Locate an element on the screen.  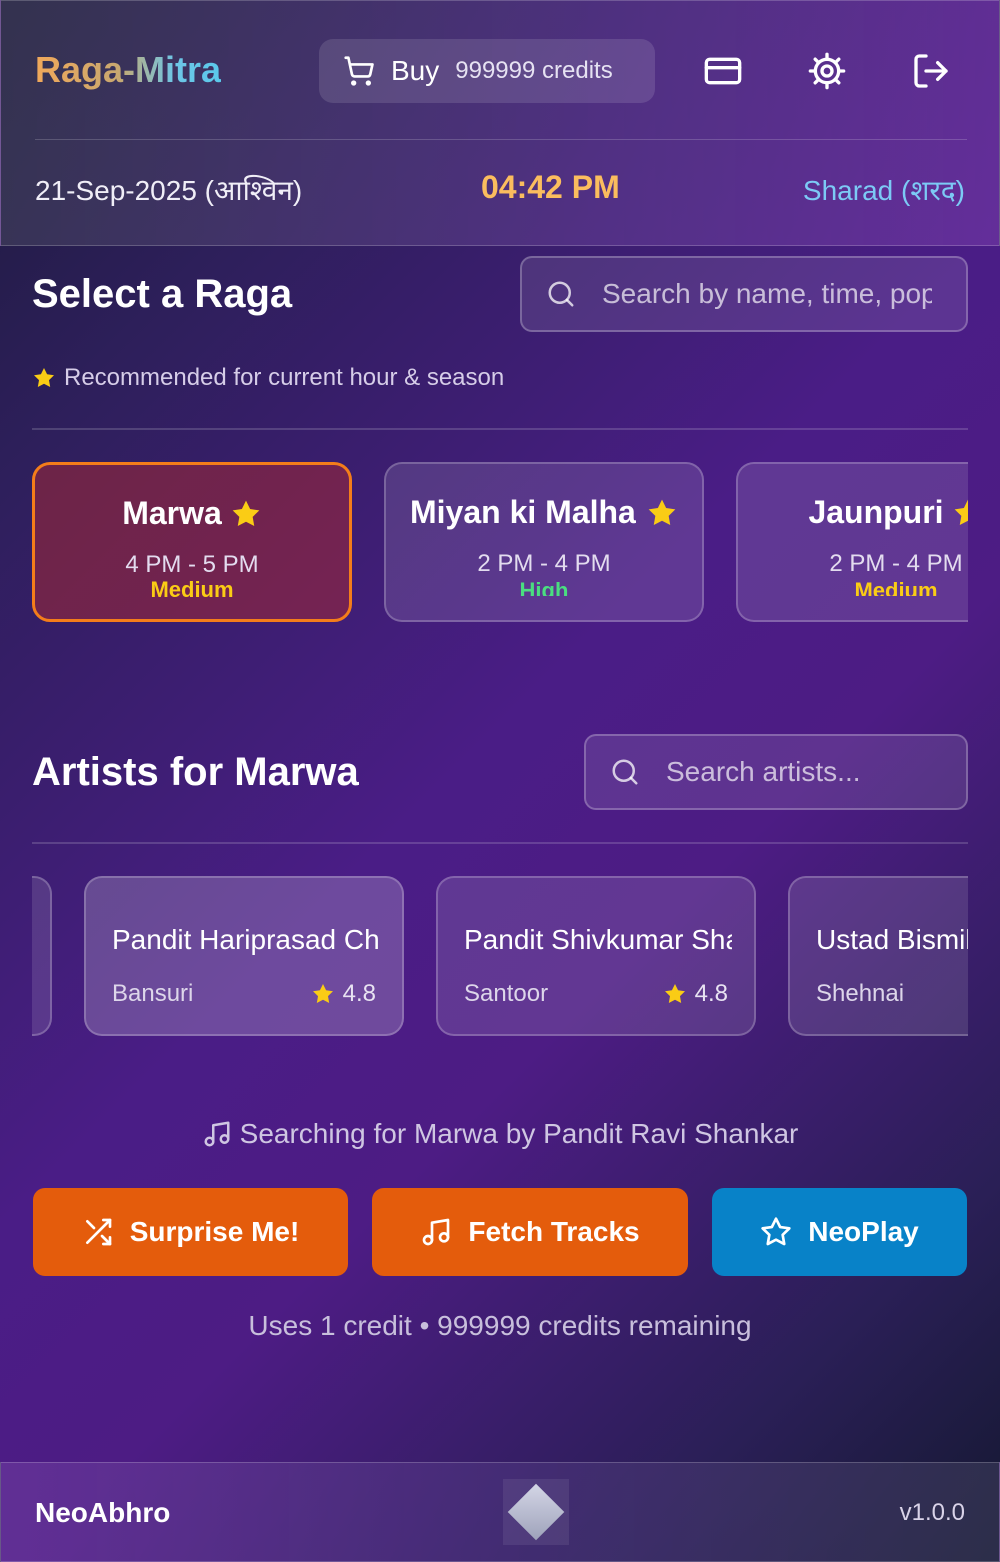
raga-name-row: Marwa is located at coordinates (192, 513).